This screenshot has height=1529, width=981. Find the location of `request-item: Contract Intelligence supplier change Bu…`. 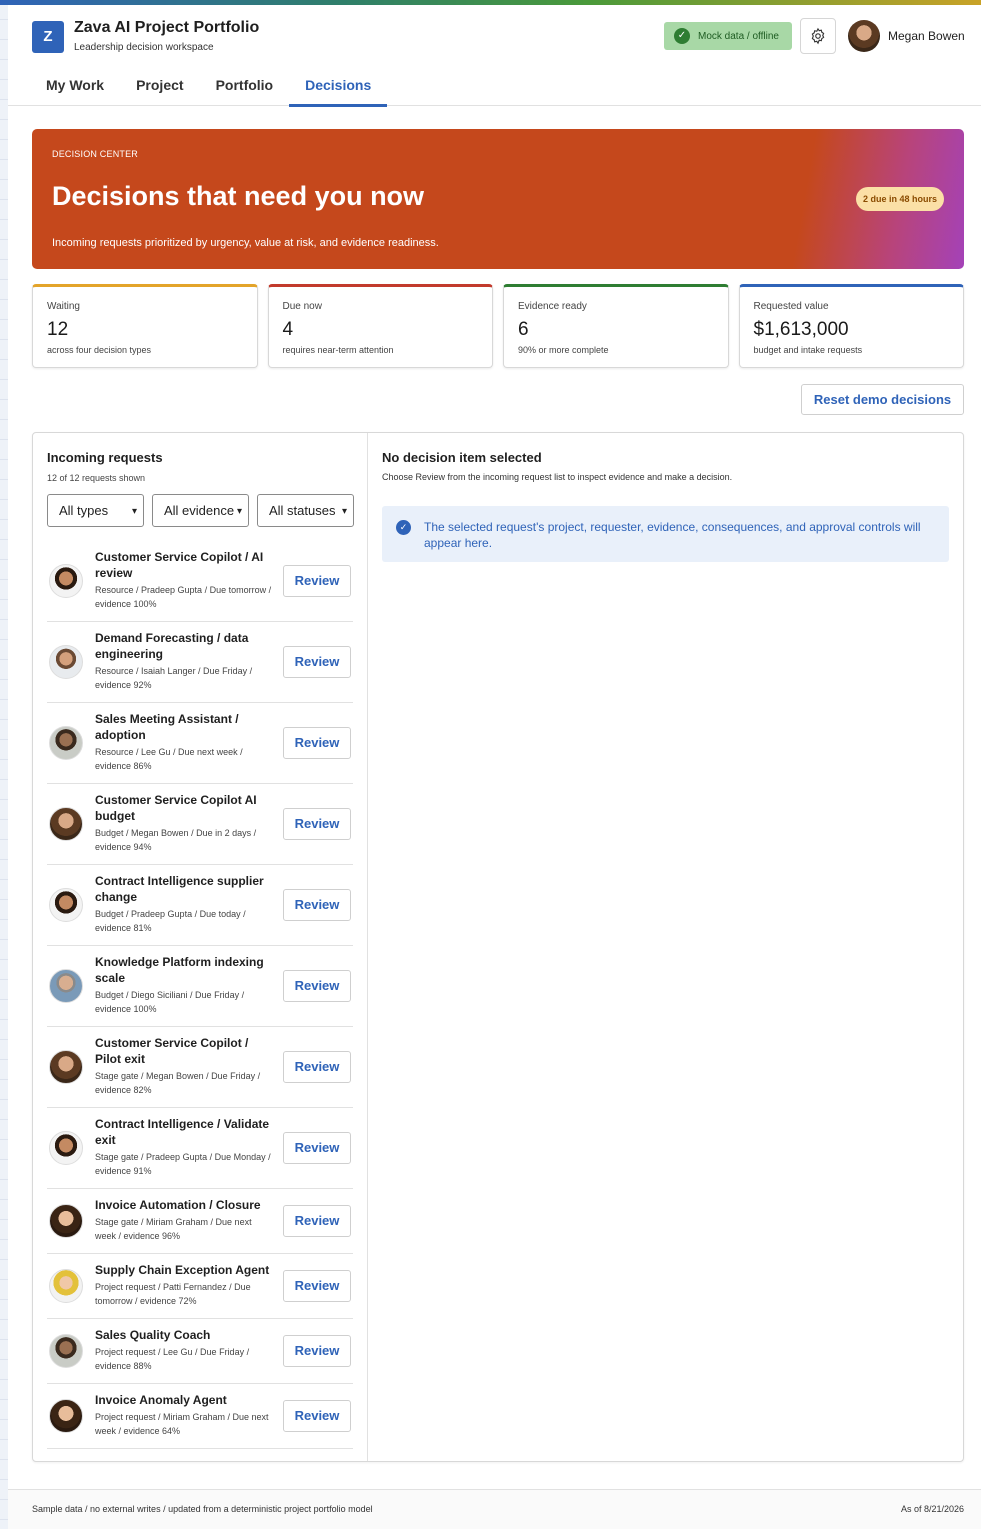

request-item: Contract Intelligence supplier change Bu… is located at coordinates (200, 905).